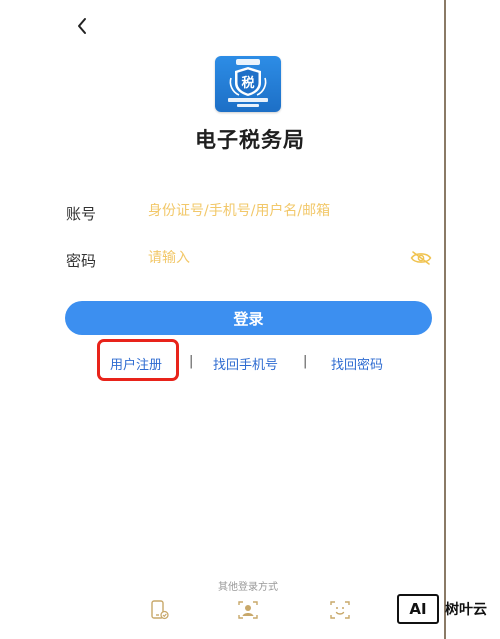 The height and width of the screenshot is (639, 500). Describe the element at coordinates (245, 363) in the screenshot. I see `find-phone-link: 找回手机号` at that location.